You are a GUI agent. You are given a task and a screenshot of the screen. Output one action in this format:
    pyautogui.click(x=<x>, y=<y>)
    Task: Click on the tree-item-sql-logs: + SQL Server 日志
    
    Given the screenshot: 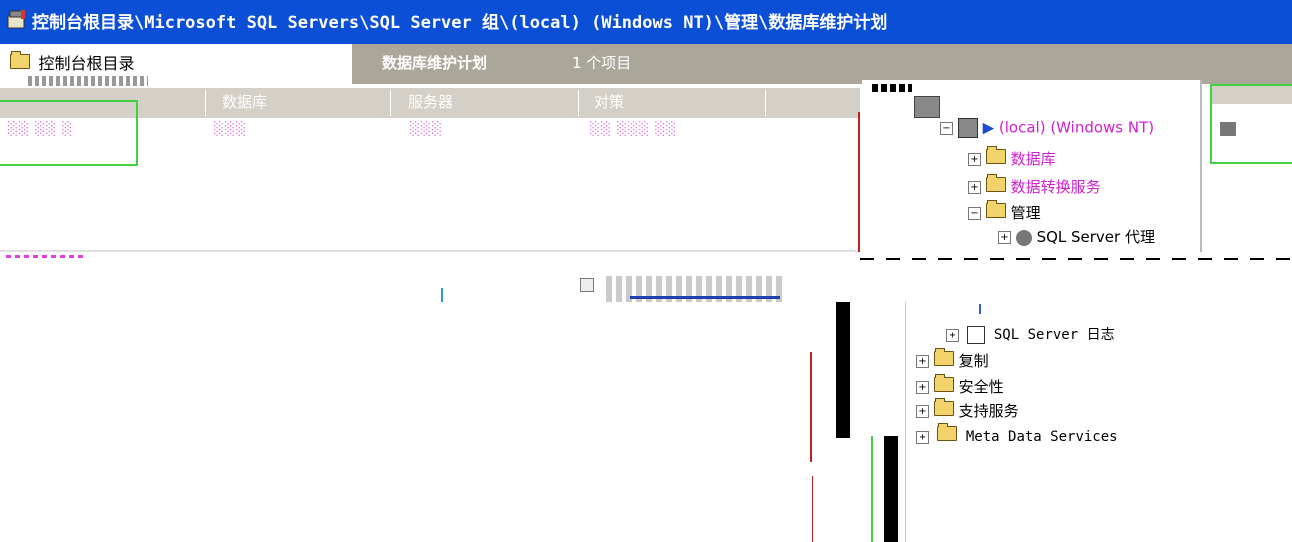 What is the action you would take?
    pyautogui.click(x=1030, y=334)
    